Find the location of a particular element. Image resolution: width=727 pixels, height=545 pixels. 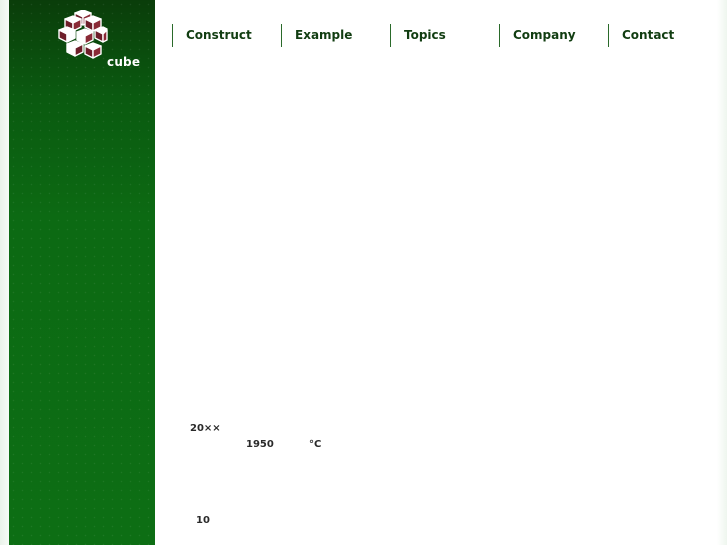

unit-celsius: °C is located at coordinates (315, 444).